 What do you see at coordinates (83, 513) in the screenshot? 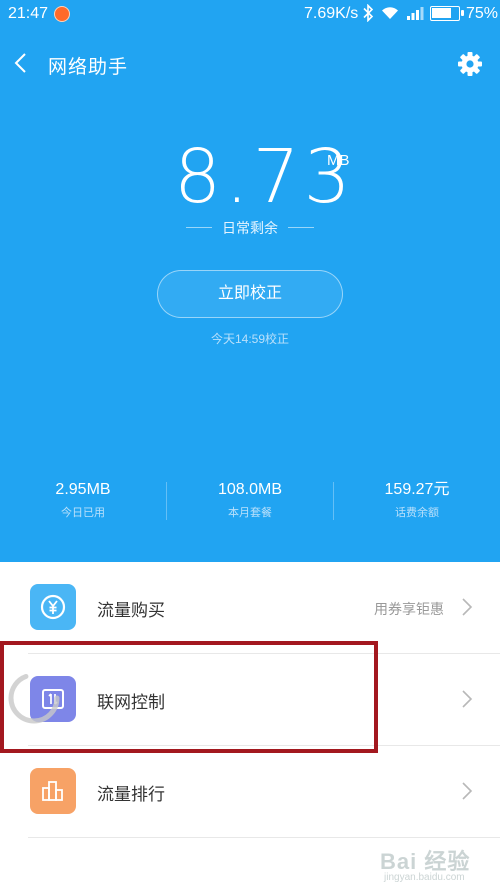
I see `stat-label: 今日已用` at bounding box center [83, 513].